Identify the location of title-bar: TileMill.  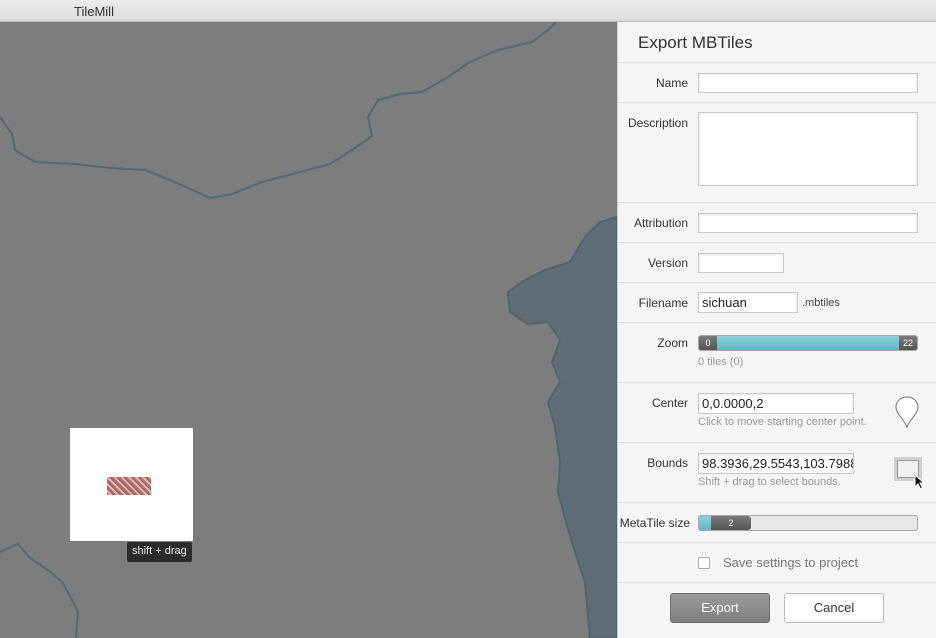
(468, 11).